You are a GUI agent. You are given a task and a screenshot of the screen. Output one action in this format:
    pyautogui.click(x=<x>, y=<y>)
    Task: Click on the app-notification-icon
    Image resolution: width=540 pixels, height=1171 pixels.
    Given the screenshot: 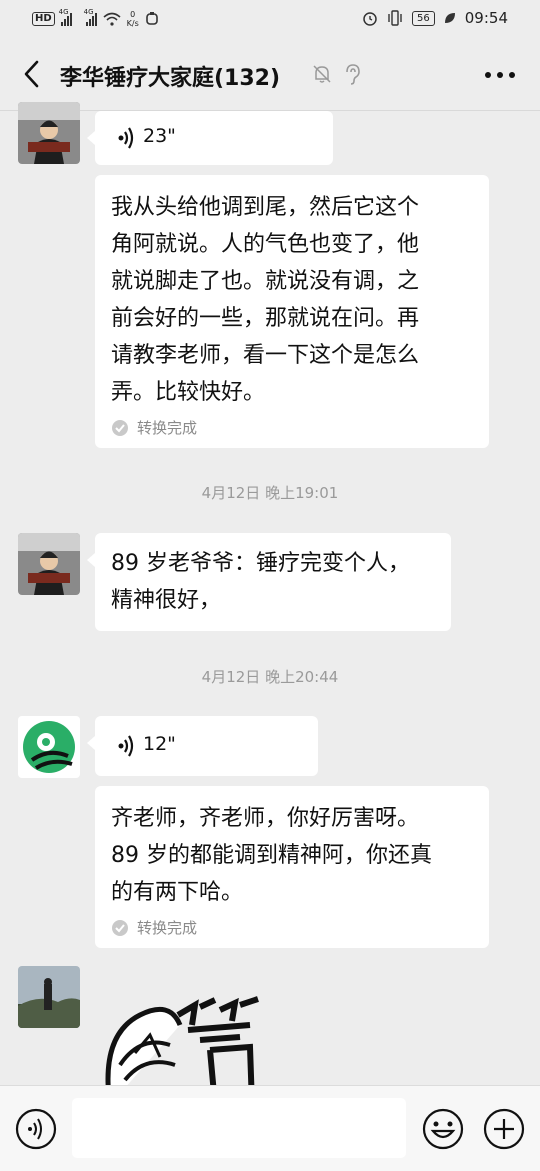 What is the action you would take?
    pyautogui.click(x=151, y=18)
    